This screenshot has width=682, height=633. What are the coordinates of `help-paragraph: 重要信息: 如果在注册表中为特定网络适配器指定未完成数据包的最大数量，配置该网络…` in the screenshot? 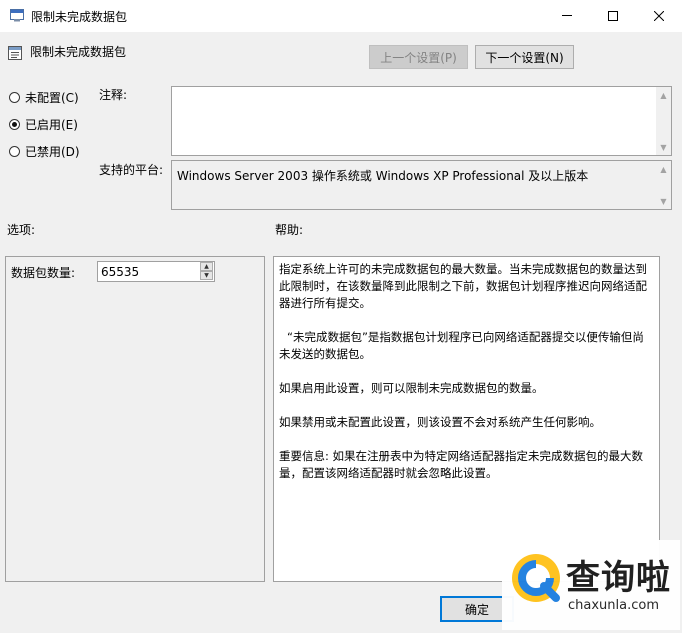 It's located at (461, 464).